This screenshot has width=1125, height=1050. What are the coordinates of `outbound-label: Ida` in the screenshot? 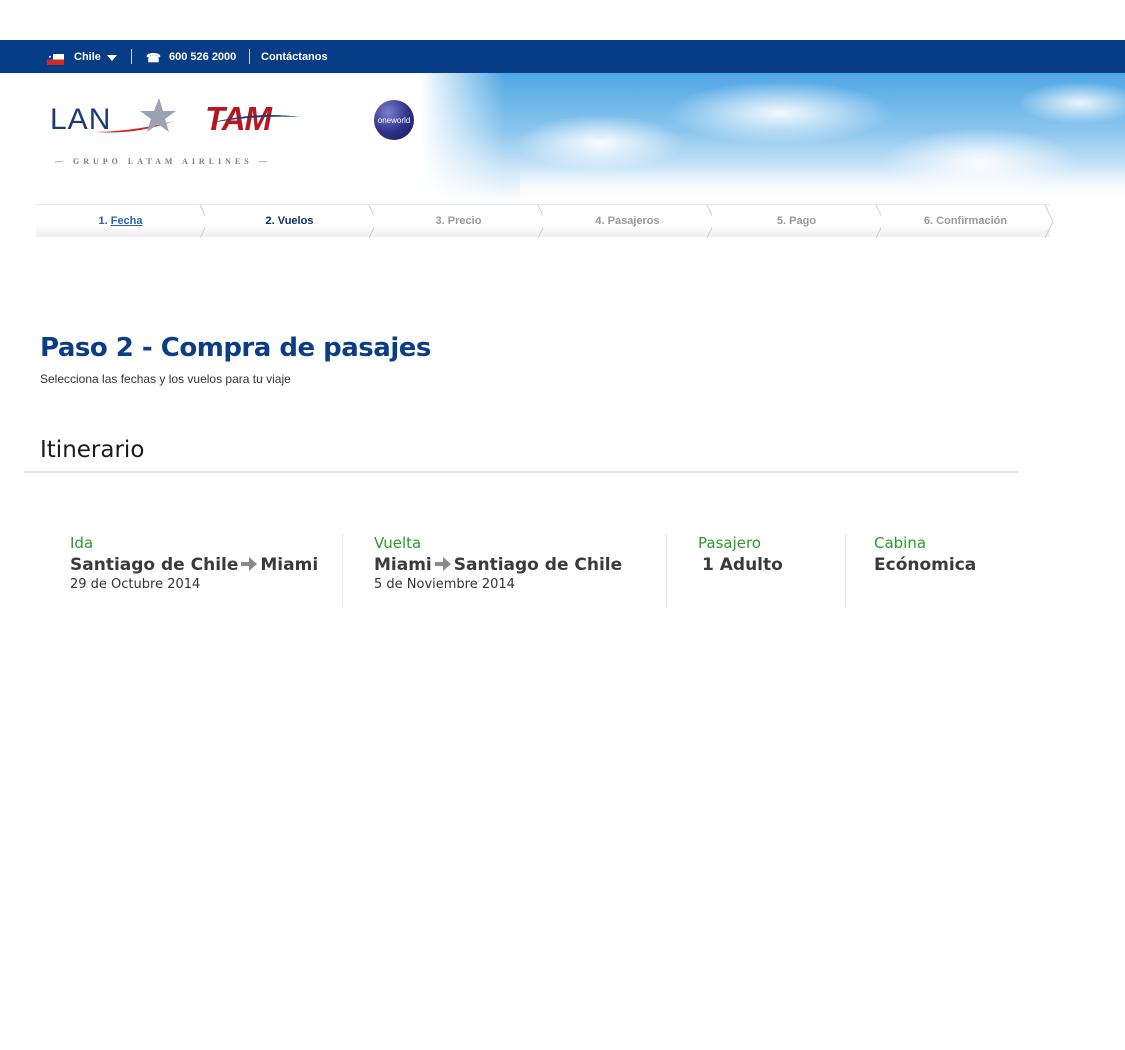 It's located at (82, 543).